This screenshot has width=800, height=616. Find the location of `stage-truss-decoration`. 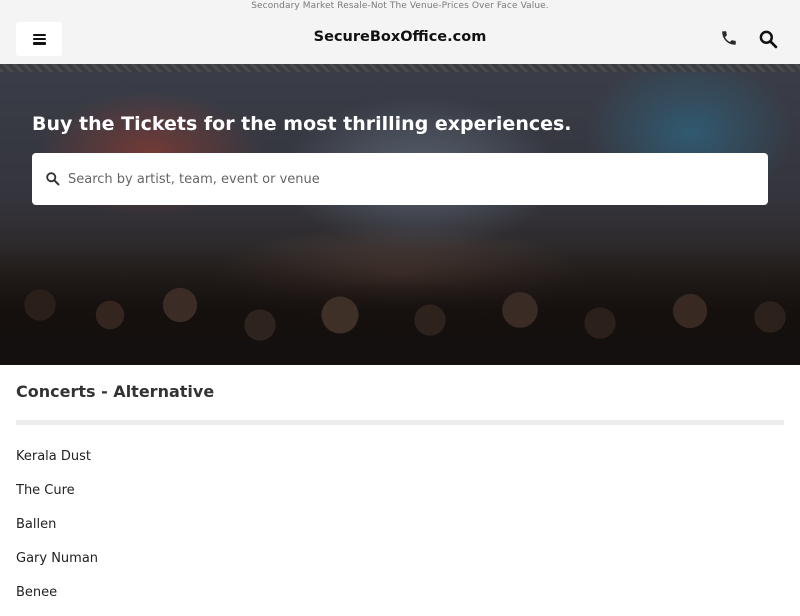

stage-truss-decoration is located at coordinates (400, 68).